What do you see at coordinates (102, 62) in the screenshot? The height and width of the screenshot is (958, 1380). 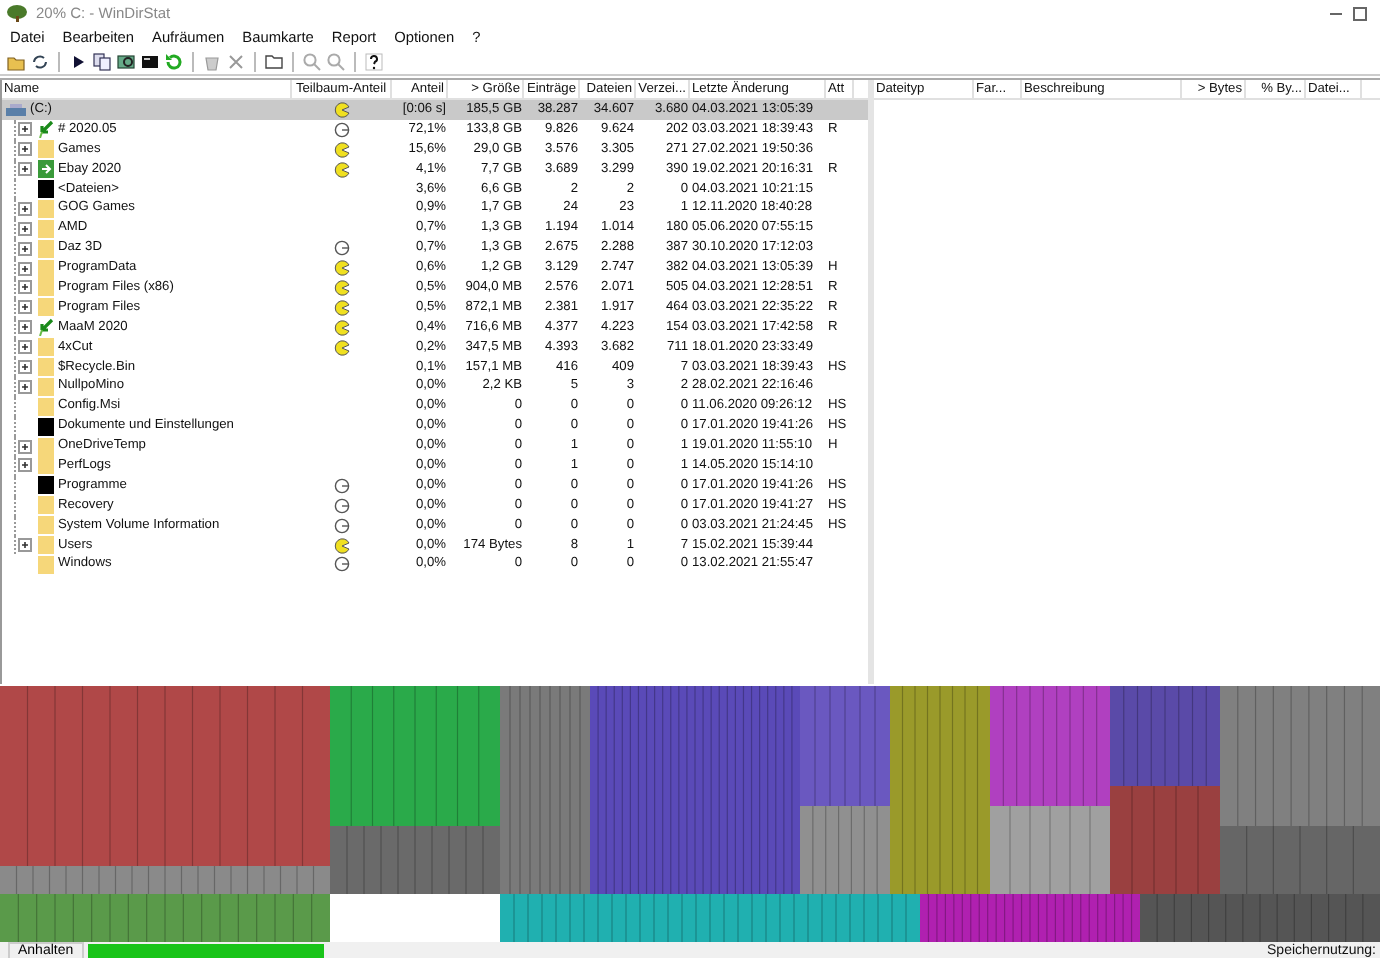 I see `copy-icon` at bounding box center [102, 62].